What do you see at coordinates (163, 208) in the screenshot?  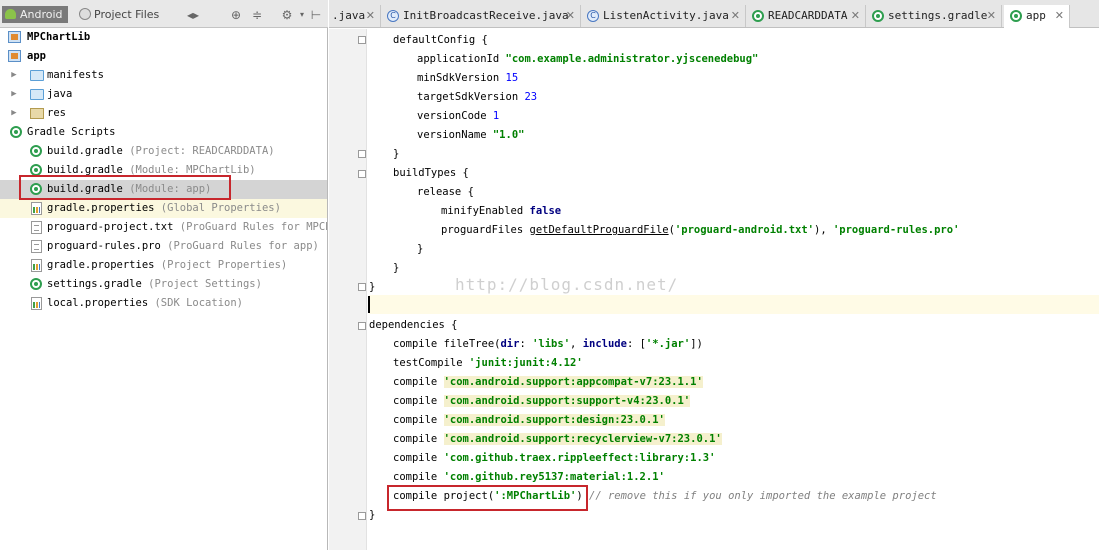 I see `tree-item-gradle-properties-global: gradle.properties (Global Properties)` at bounding box center [163, 208].